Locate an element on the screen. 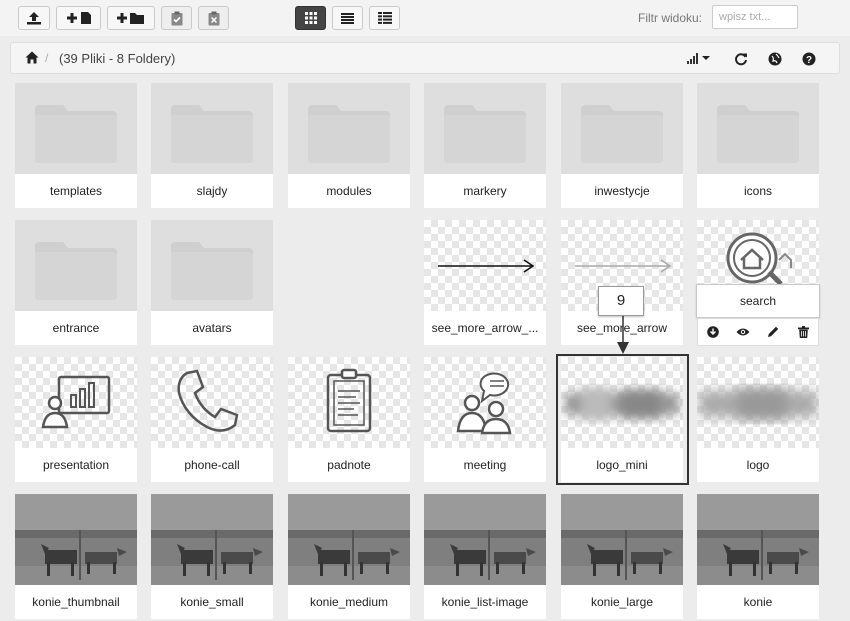 The width and height of the screenshot is (850, 621). filter-label: Filtr widoku: is located at coordinates (670, 18).